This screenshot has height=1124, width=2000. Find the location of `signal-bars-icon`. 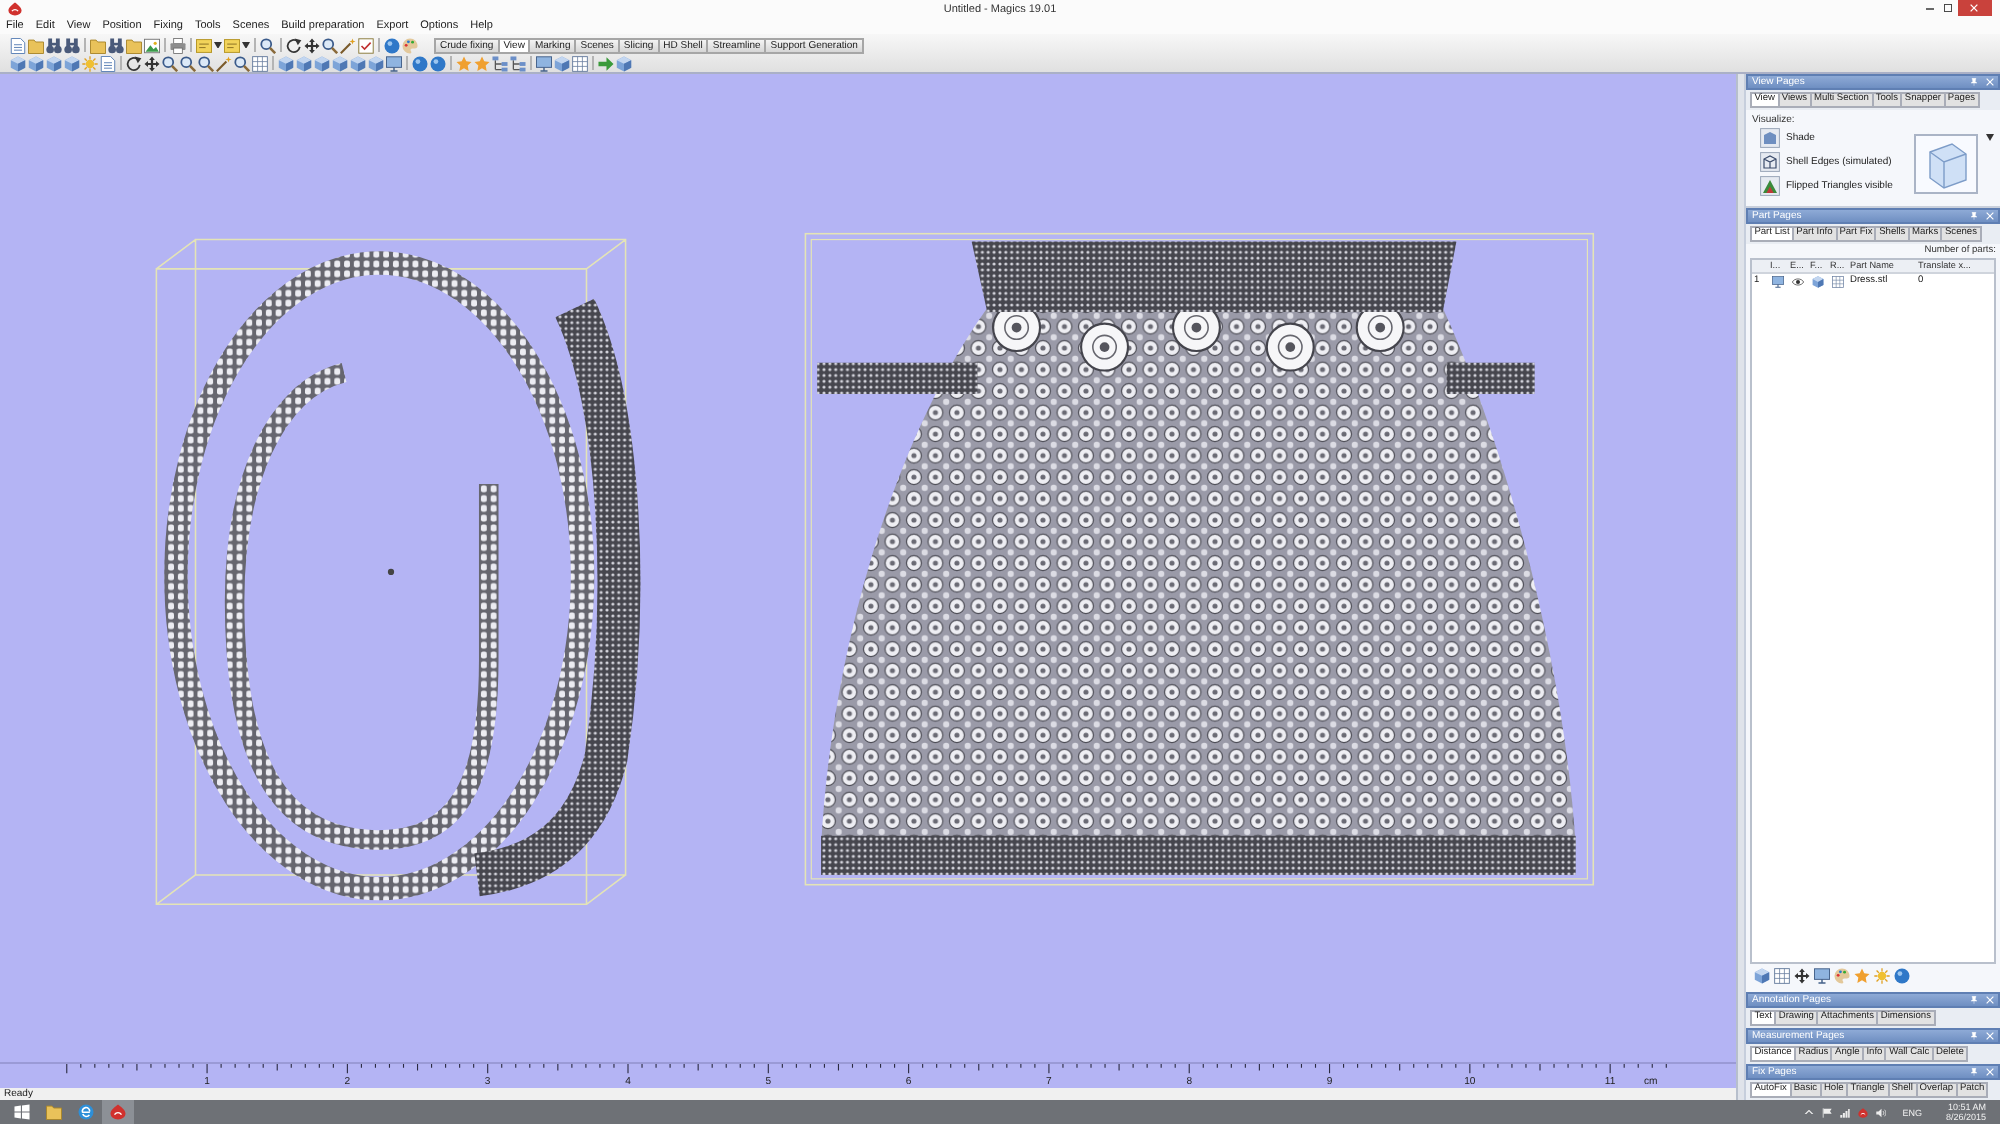

signal-bars-icon is located at coordinates (1845, 1112).